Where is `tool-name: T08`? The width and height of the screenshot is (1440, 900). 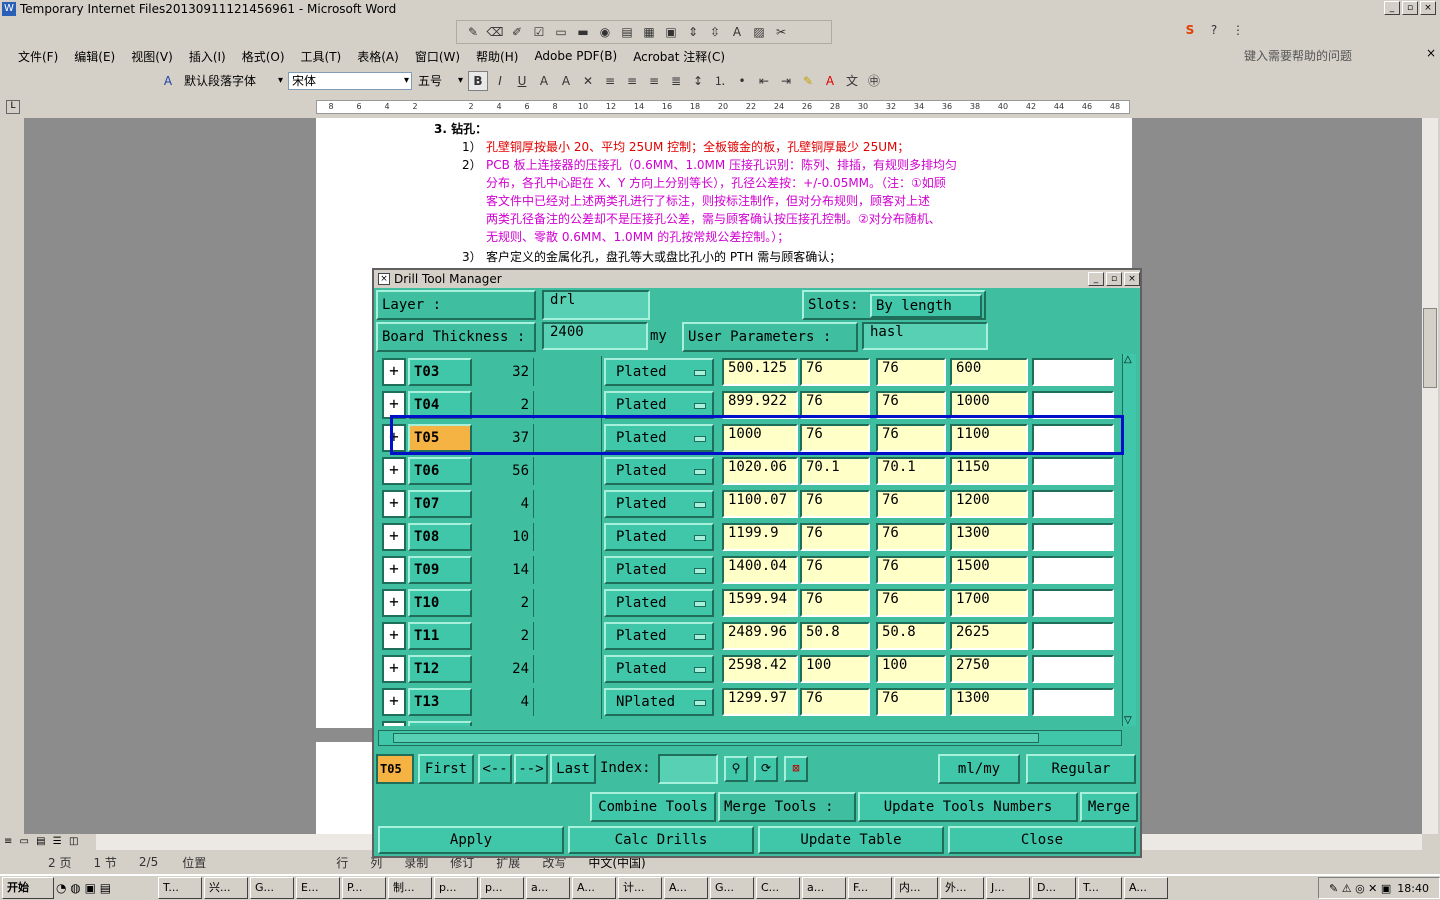
tool-name: T08 is located at coordinates (440, 537).